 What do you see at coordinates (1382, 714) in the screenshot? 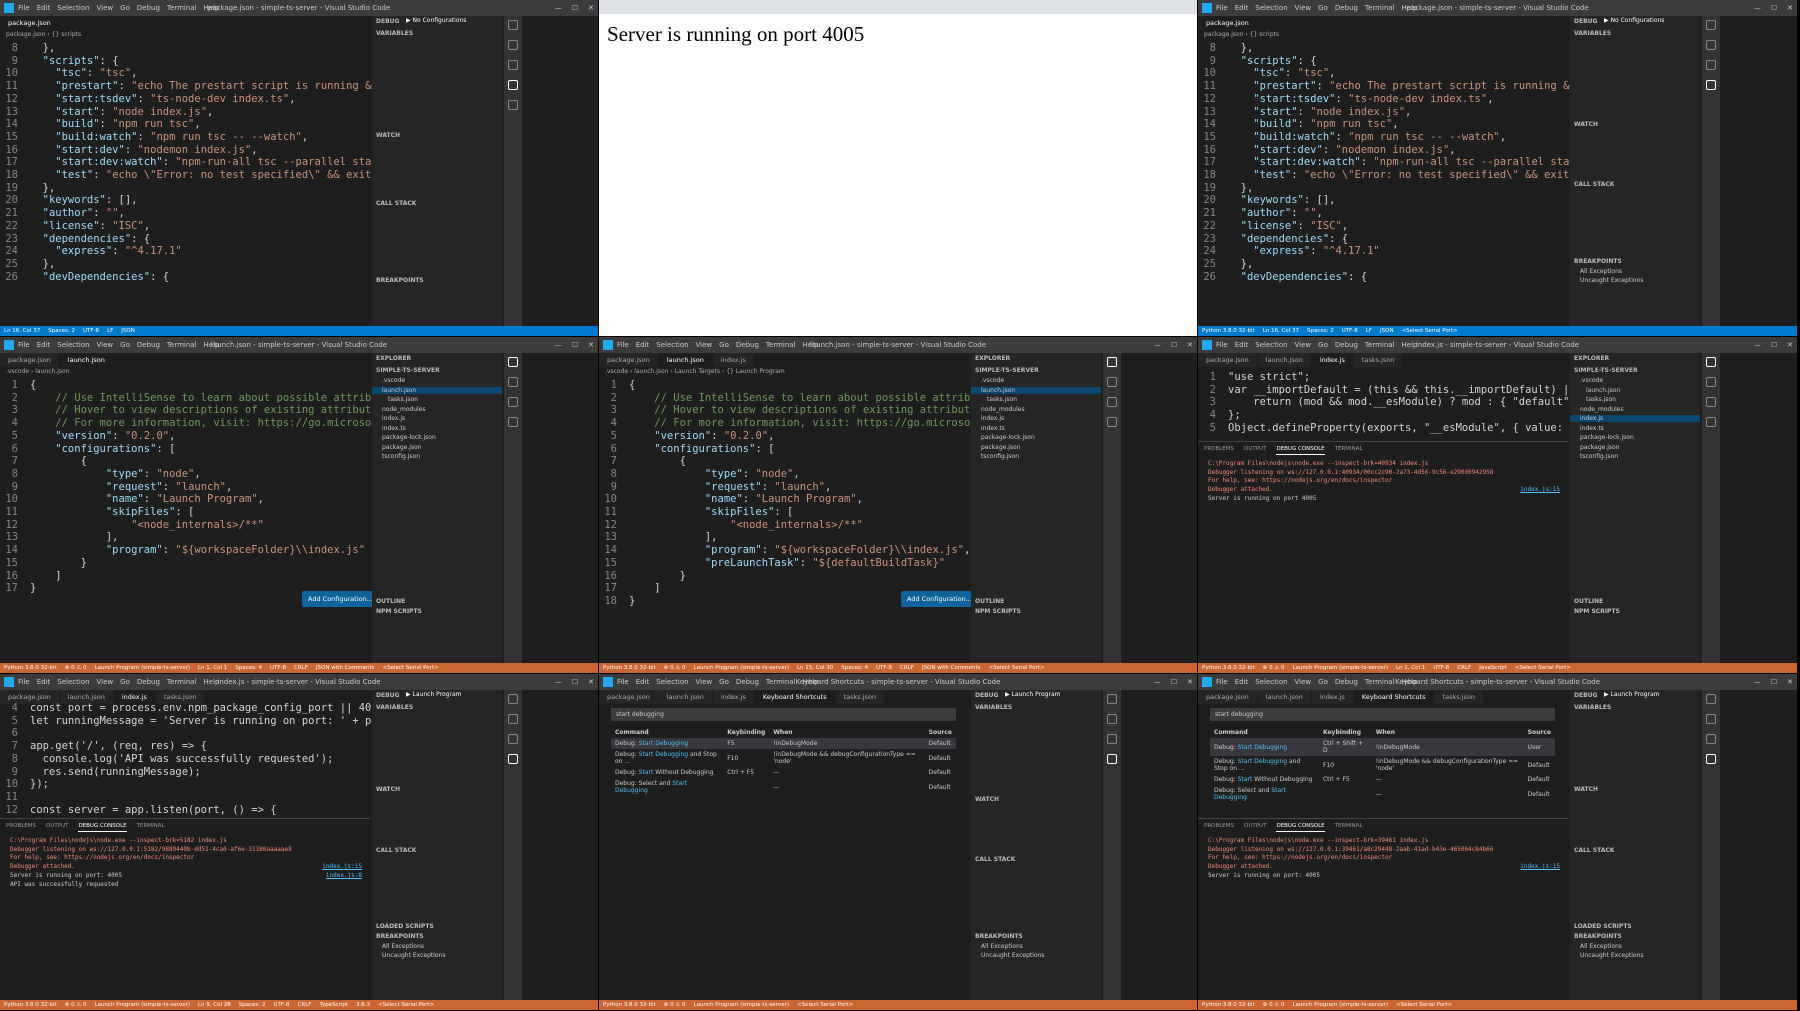
I see `keybindings-search-input: start debugging` at bounding box center [1382, 714].